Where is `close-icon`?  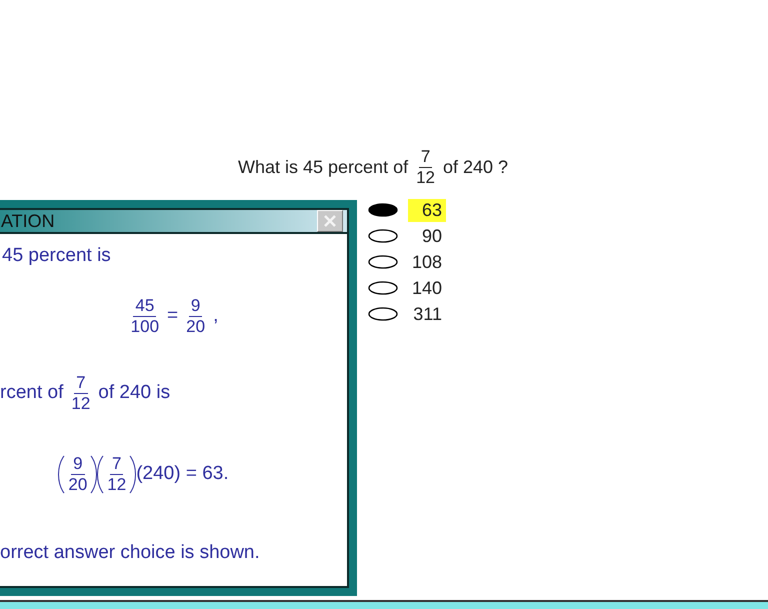
close-icon is located at coordinates (330, 221).